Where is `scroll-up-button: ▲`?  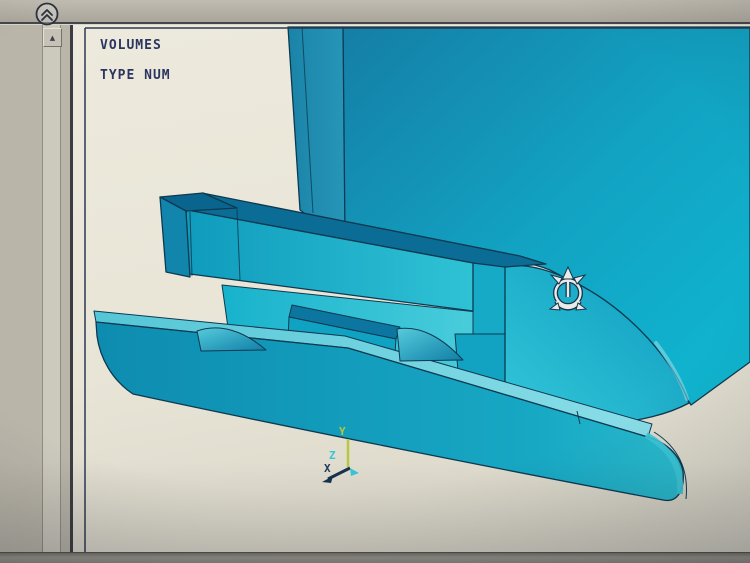 scroll-up-button: ▲ is located at coordinates (52, 37).